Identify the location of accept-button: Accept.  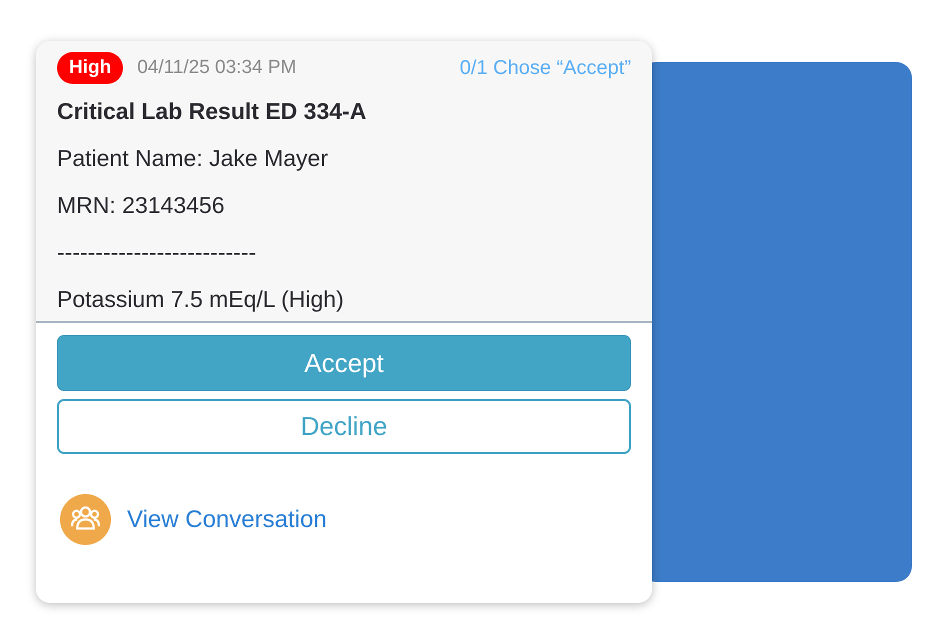
(344, 363).